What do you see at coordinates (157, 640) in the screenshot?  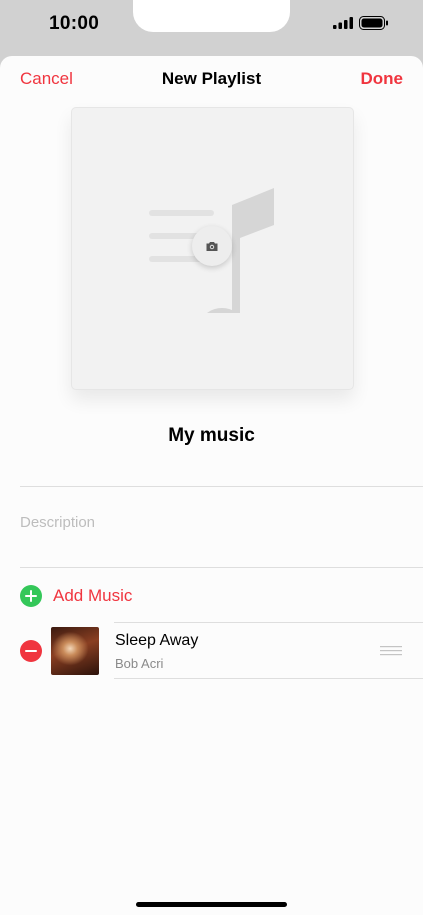 I see `track-title: Sleep Away` at bounding box center [157, 640].